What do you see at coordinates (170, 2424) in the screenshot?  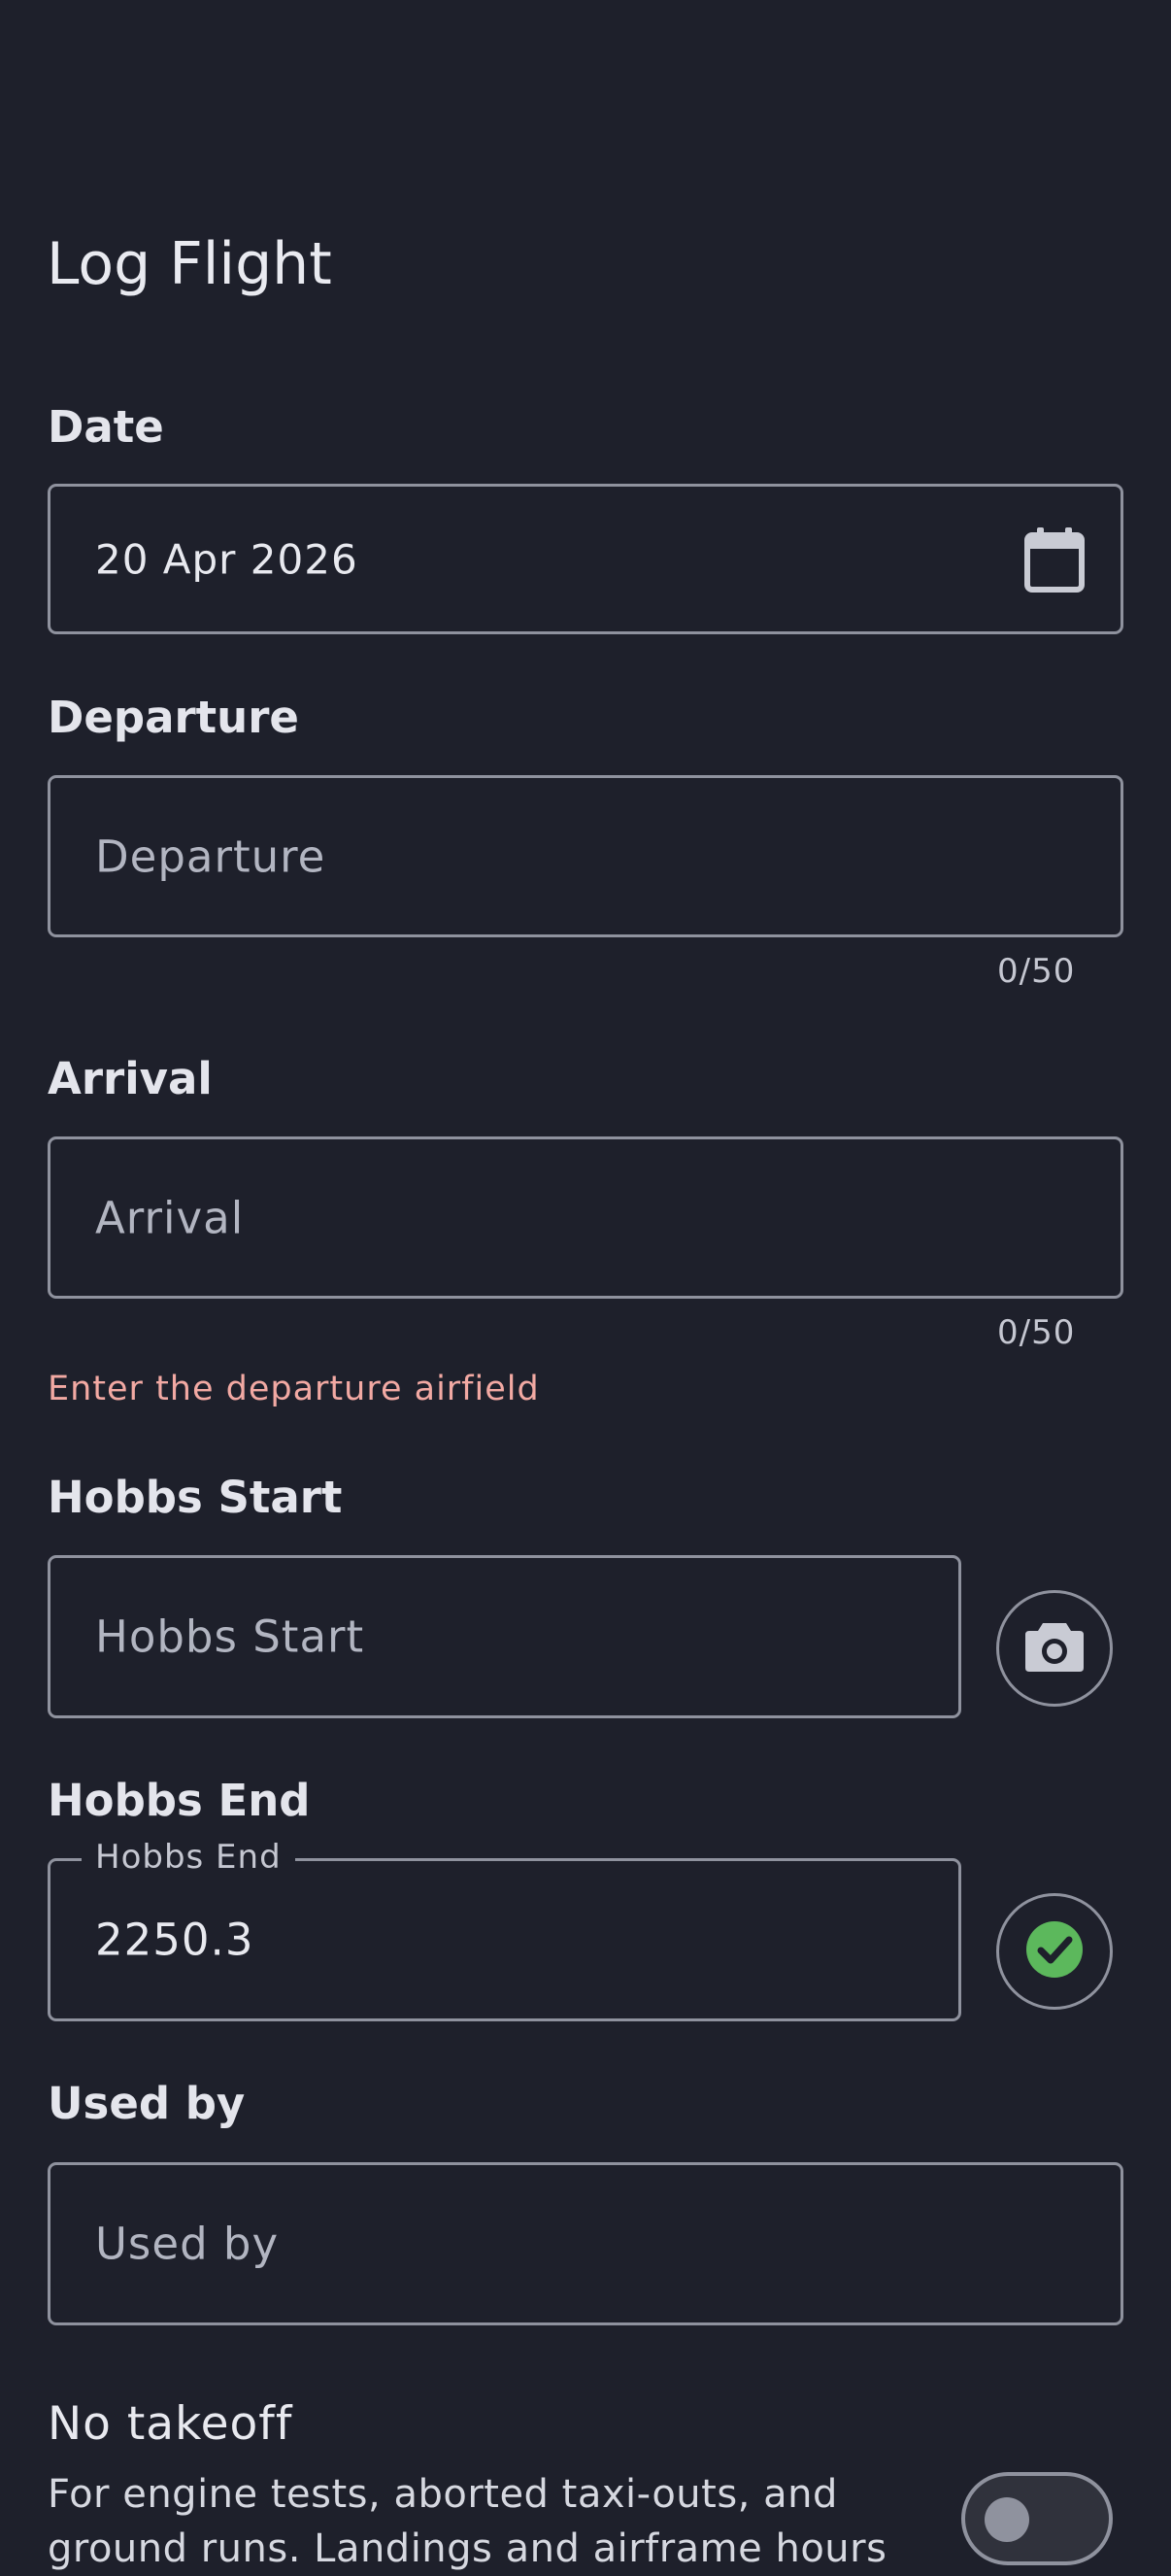 I see `no-takeoff-title: No takeoff` at bounding box center [170, 2424].